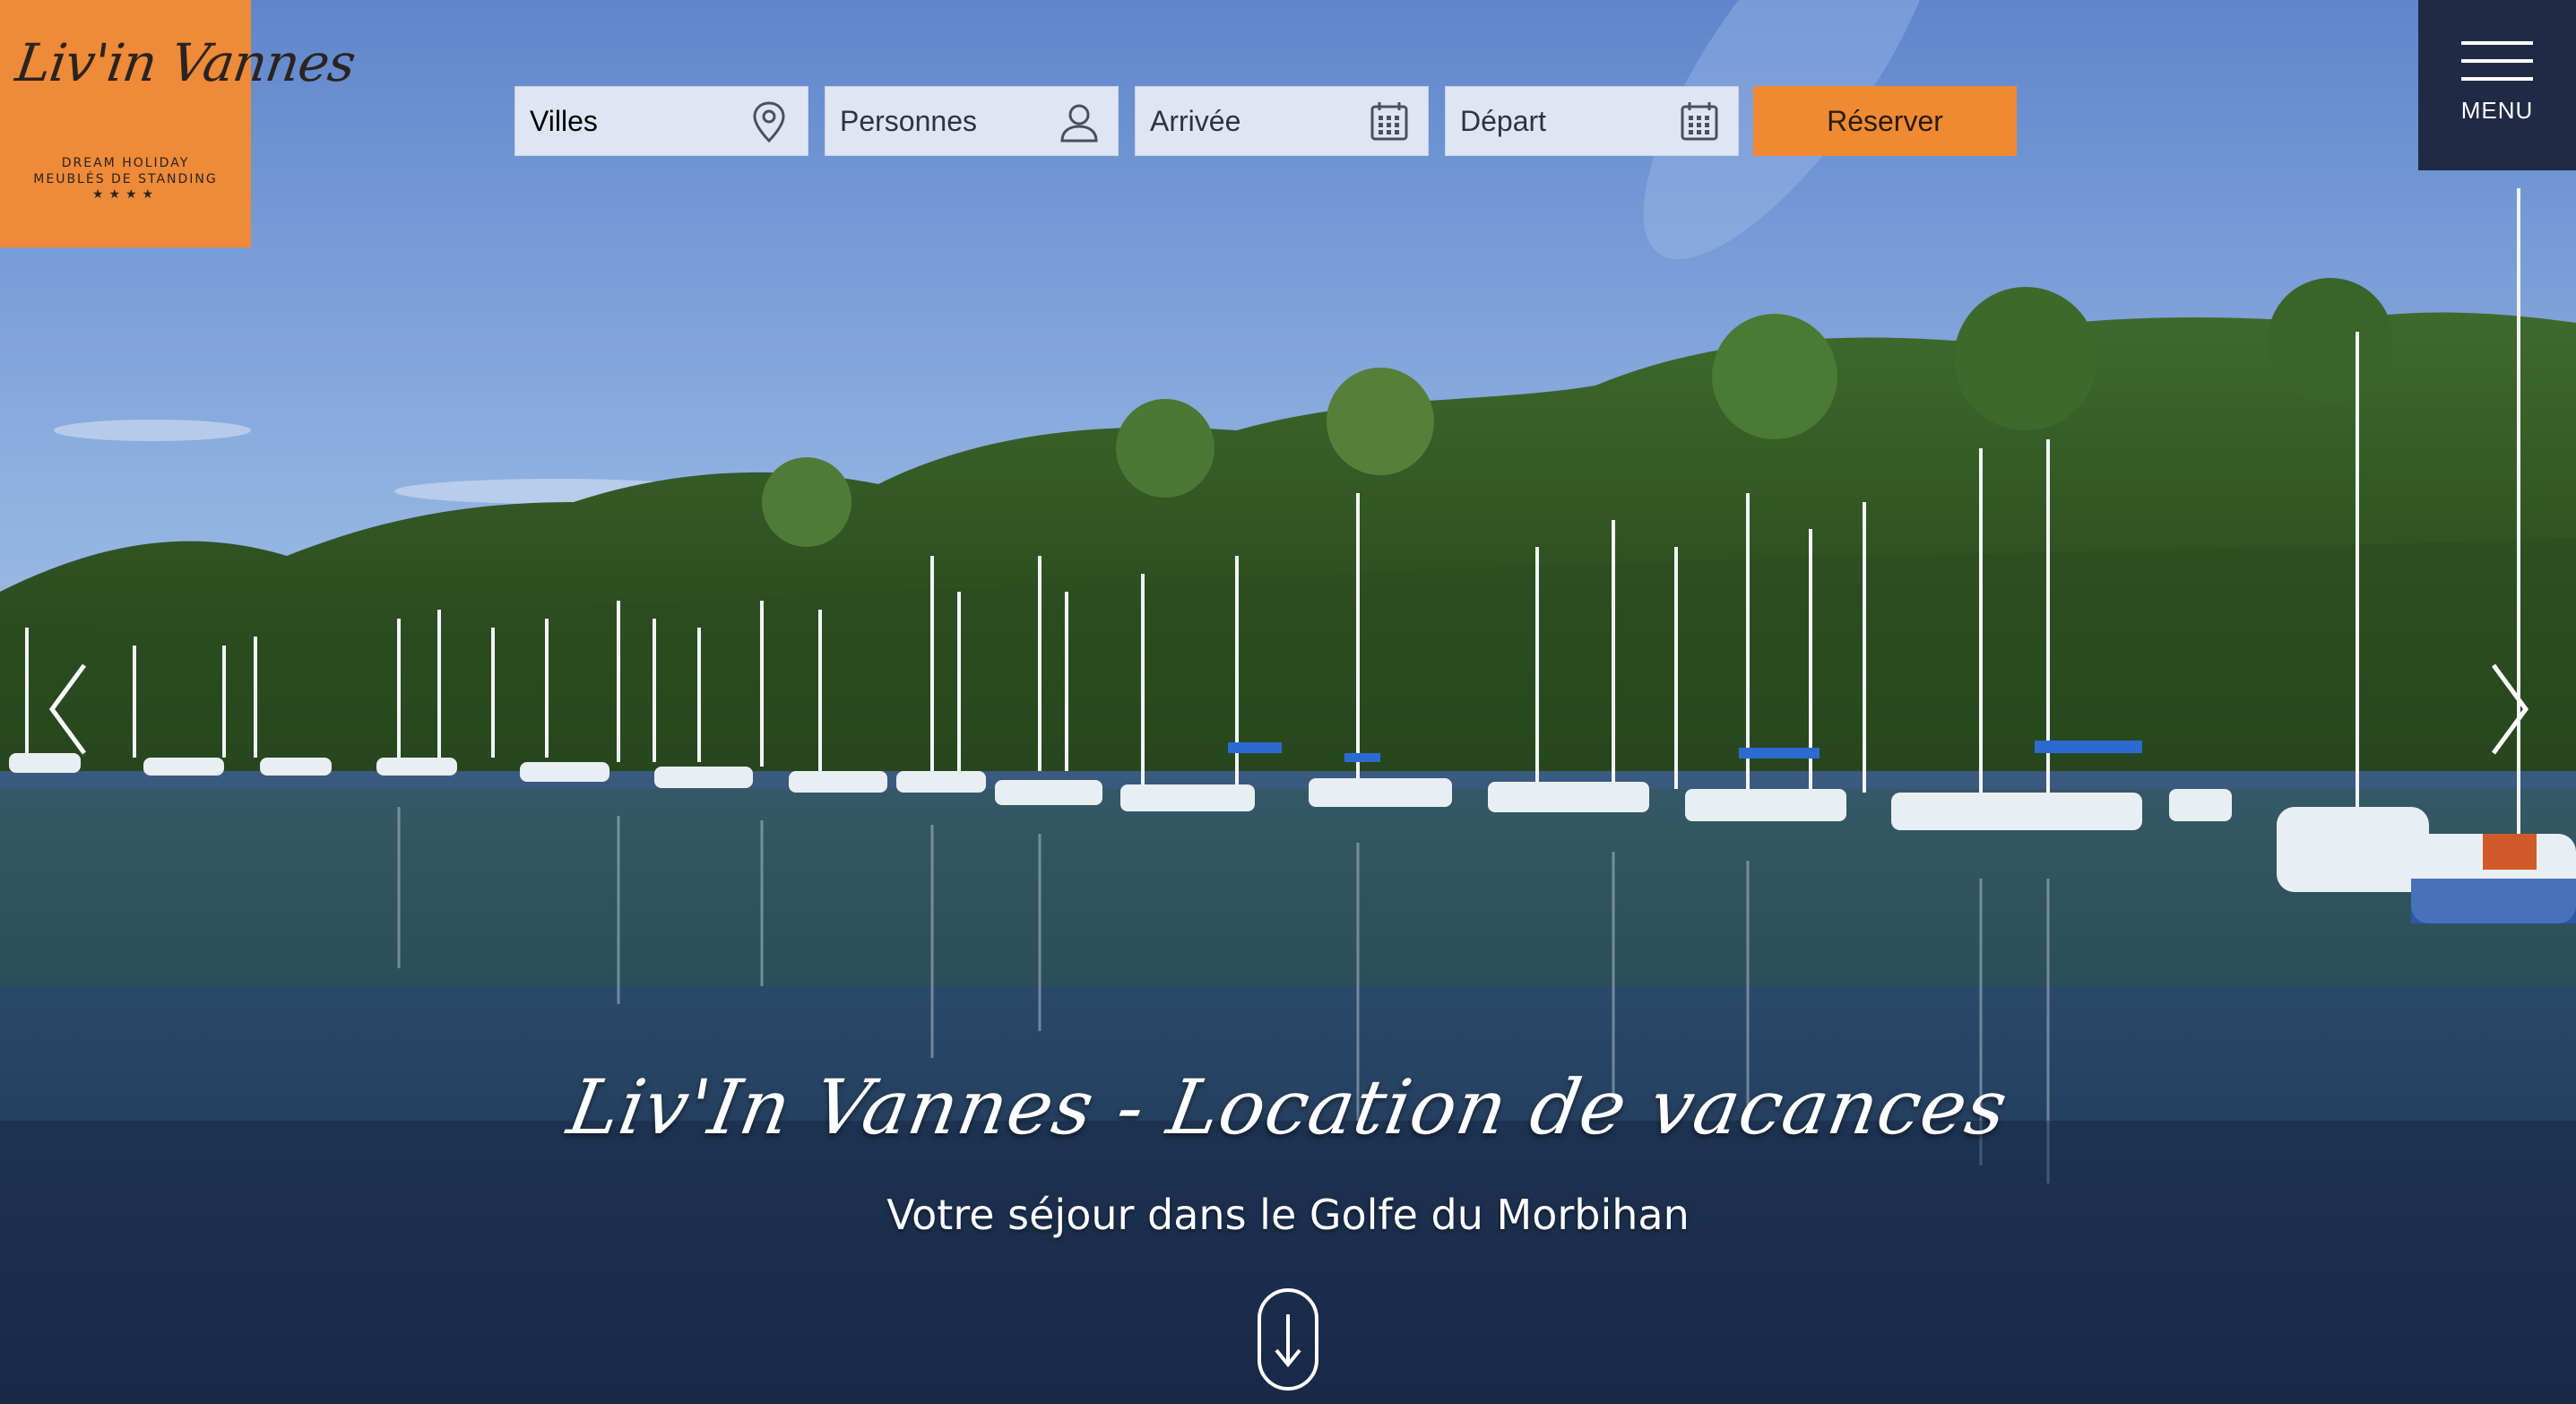  I want to click on guests-field: Personnes, so click(972, 121).